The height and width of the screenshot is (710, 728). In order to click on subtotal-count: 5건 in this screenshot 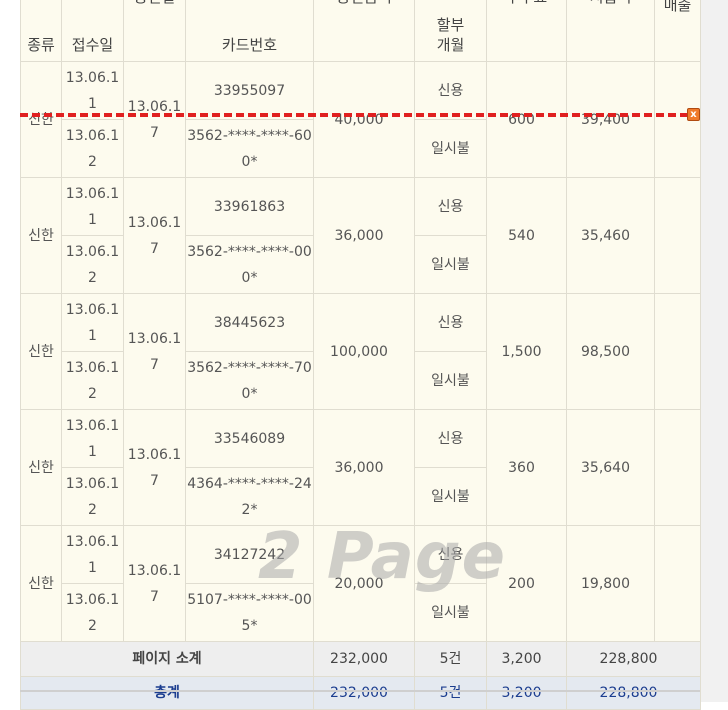, I will do `click(450, 659)`.